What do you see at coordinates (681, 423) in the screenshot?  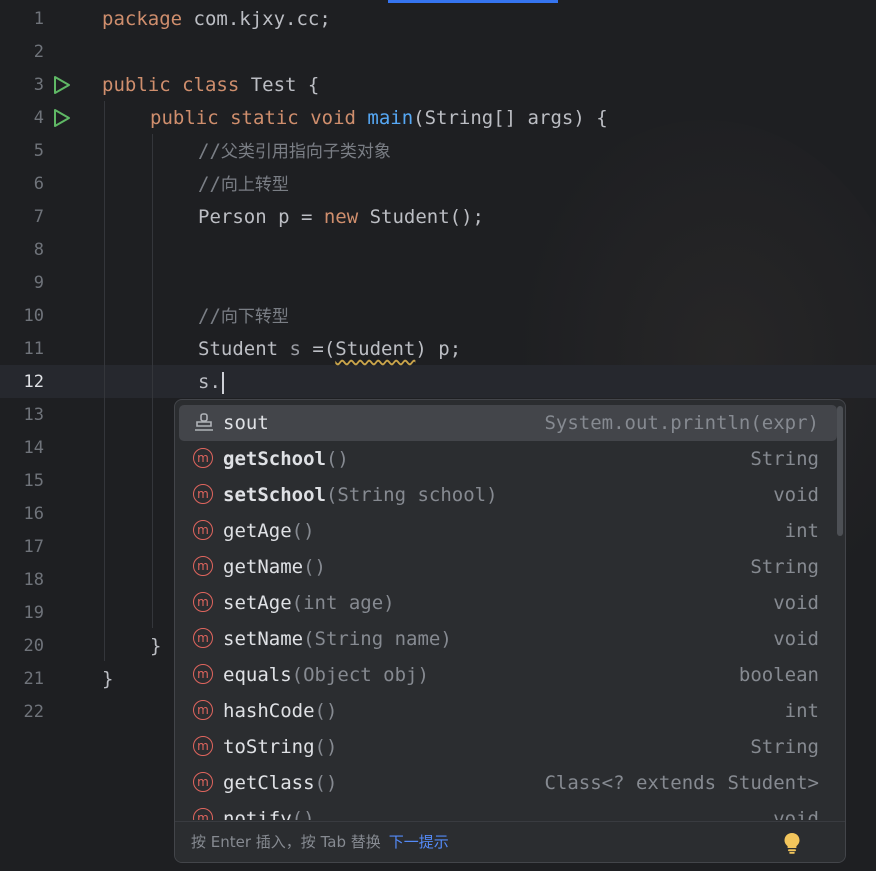 I see `completion-type: System.out.println(expr)` at bounding box center [681, 423].